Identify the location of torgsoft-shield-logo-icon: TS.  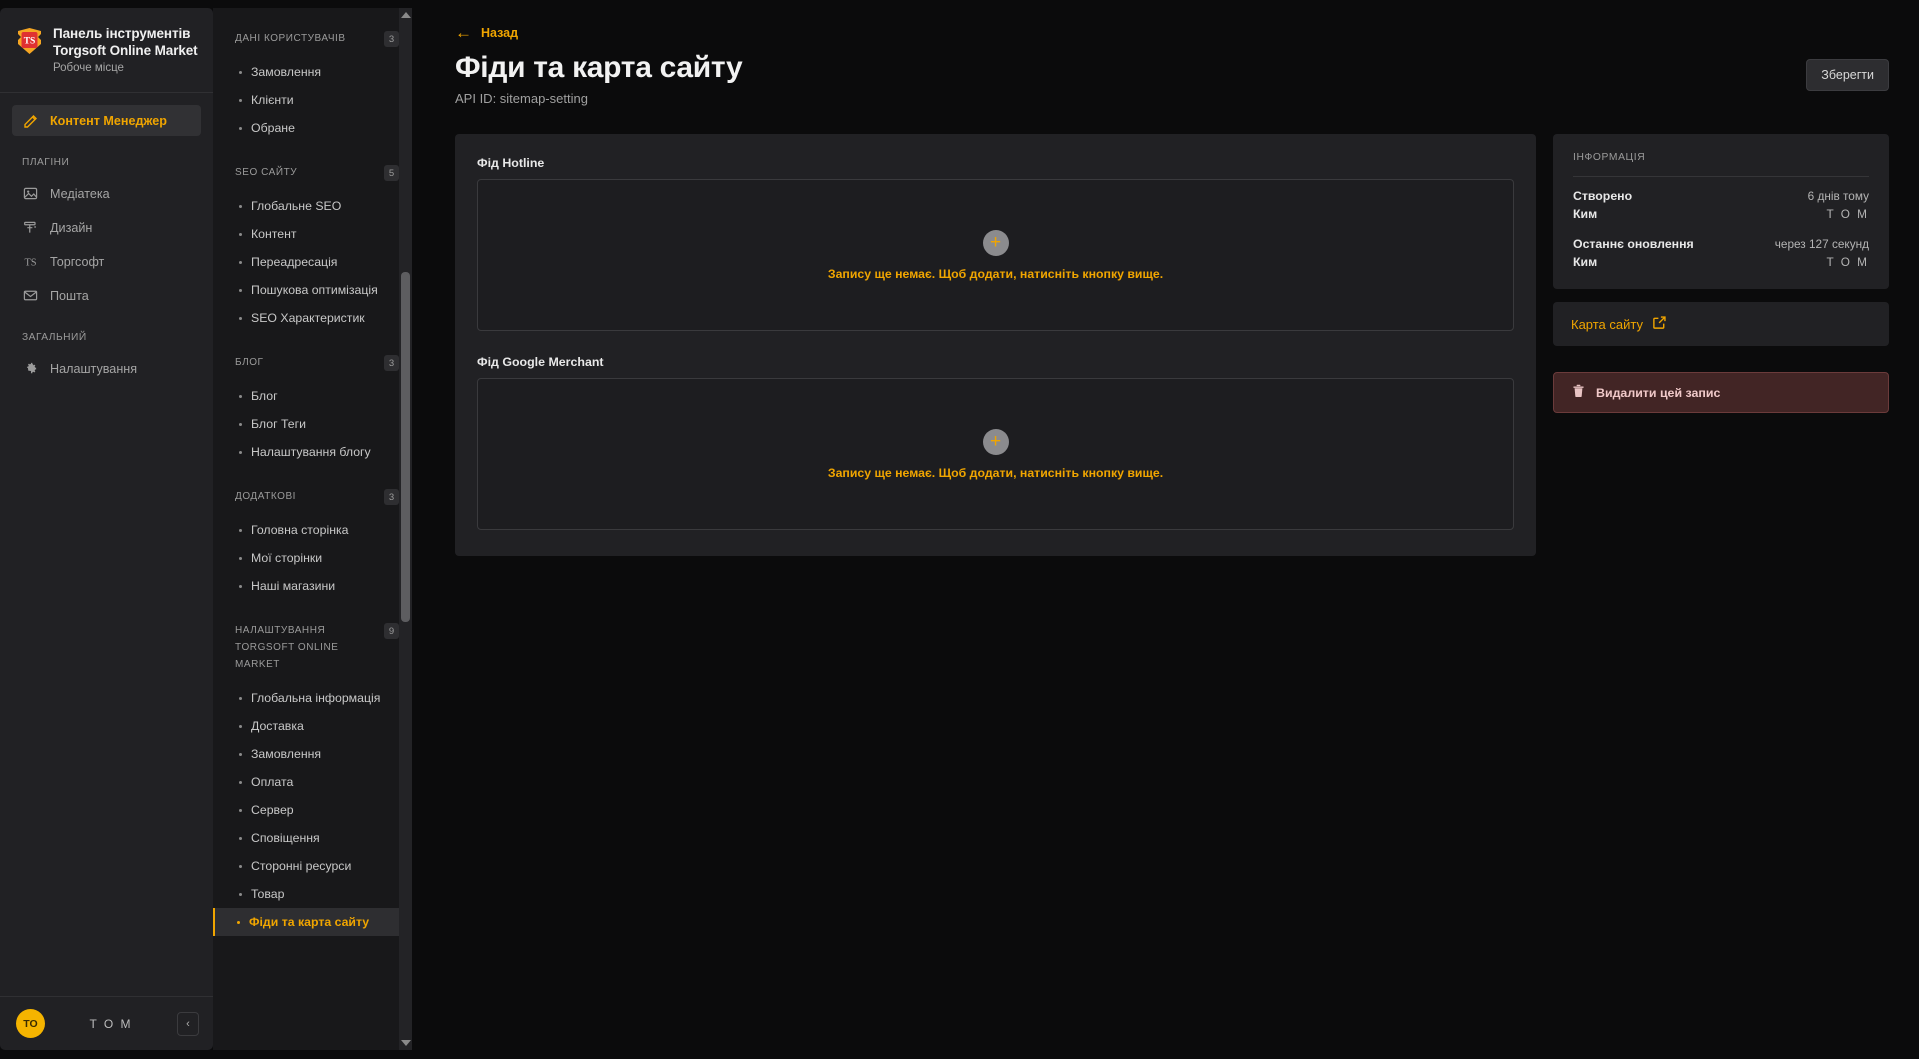
(29, 41).